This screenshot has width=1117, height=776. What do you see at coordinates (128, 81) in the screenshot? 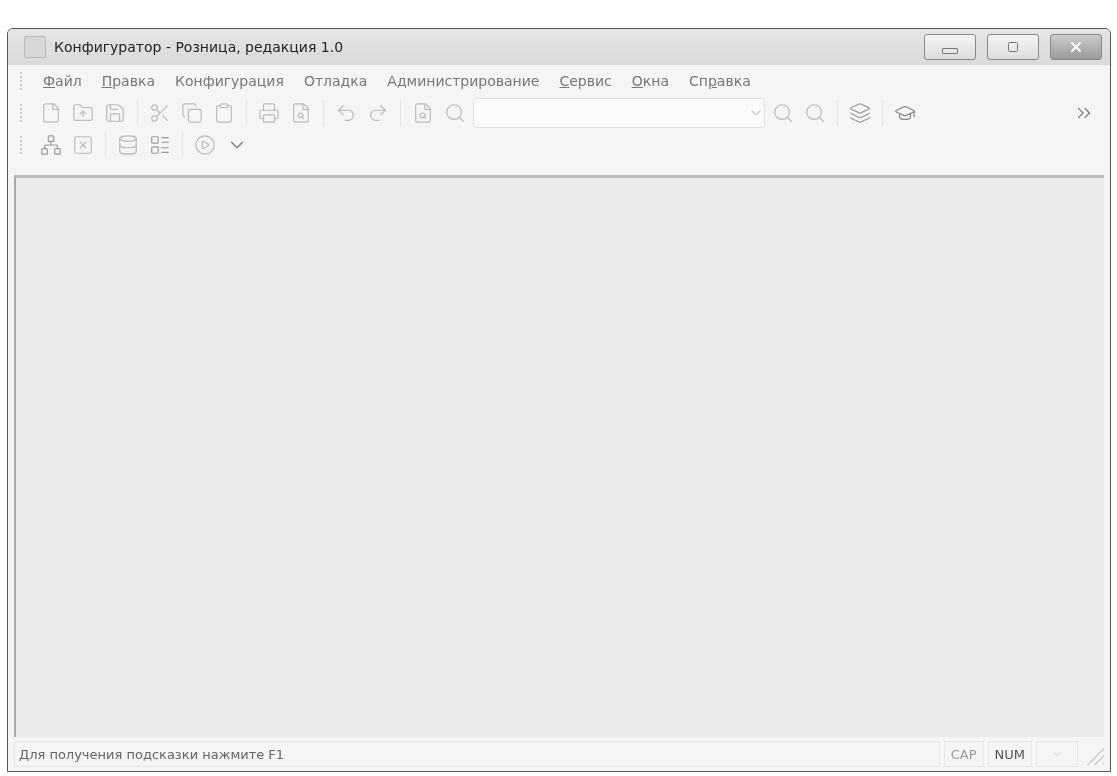
I see `menu-item: Правка` at bounding box center [128, 81].